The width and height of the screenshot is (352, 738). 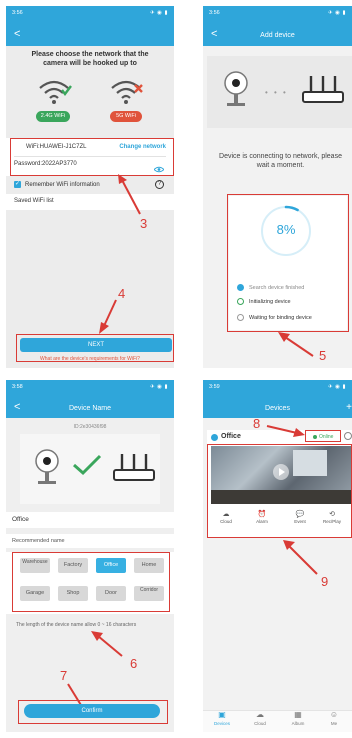 I want to click on status-bar: 3:58 ✈ ◉ ▮, so click(x=90, y=387).